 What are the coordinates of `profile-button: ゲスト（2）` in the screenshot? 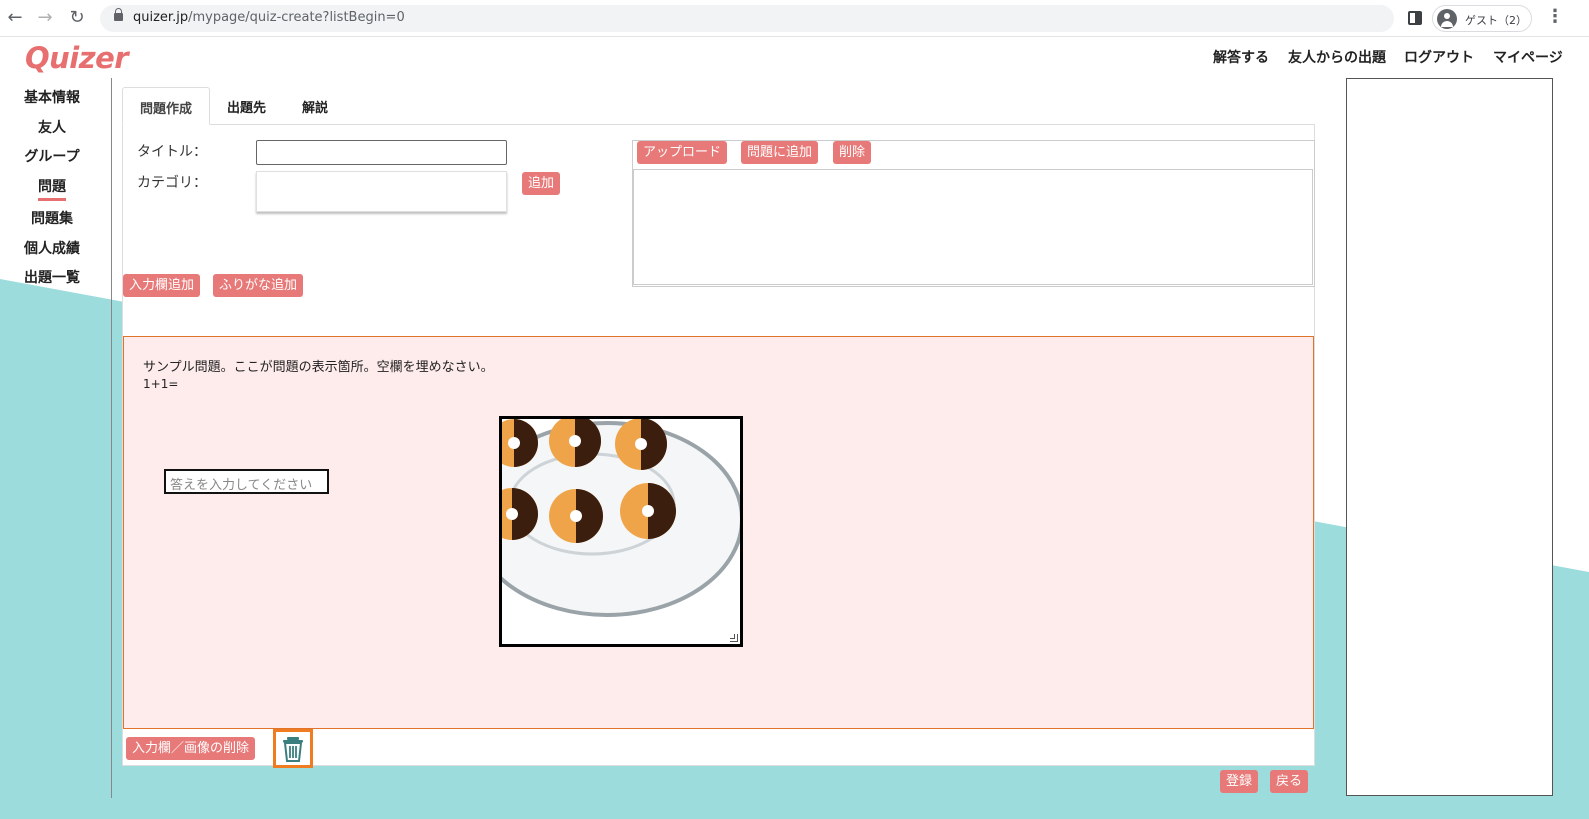 It's located at (1482, 18).